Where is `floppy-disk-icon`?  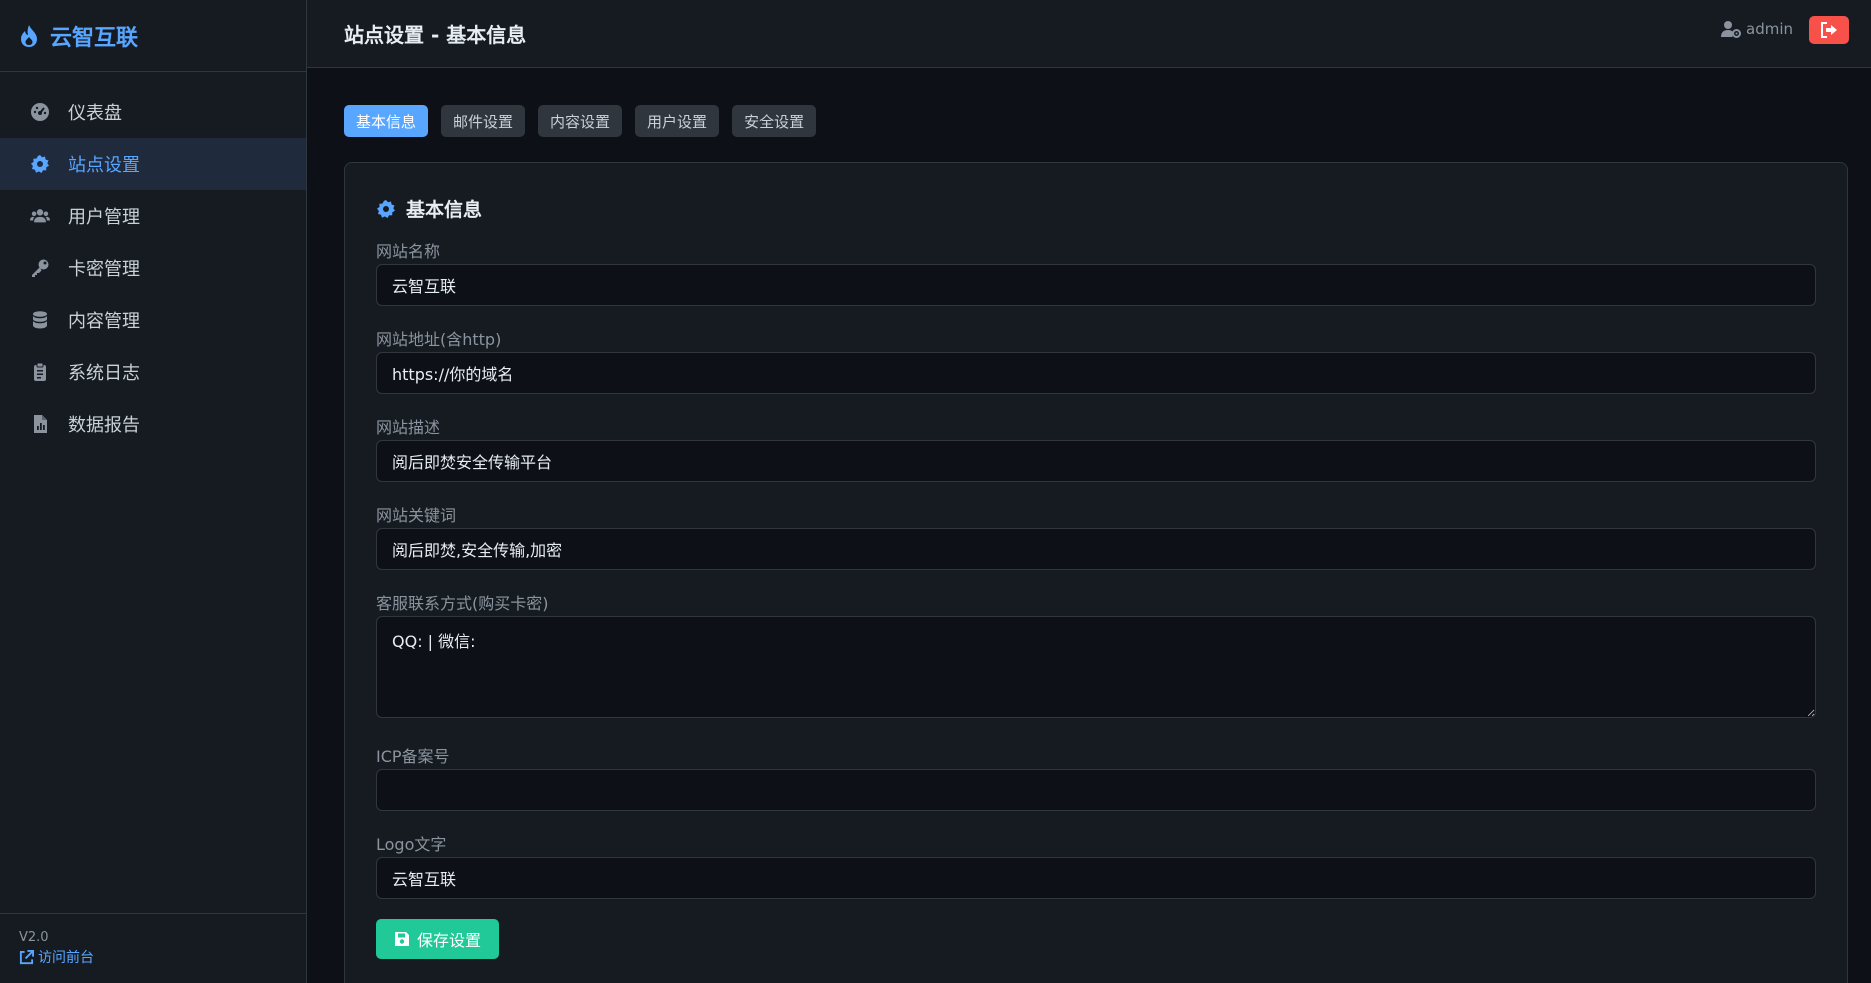 floppy-disk-icon is located at coordinates (402, 939).